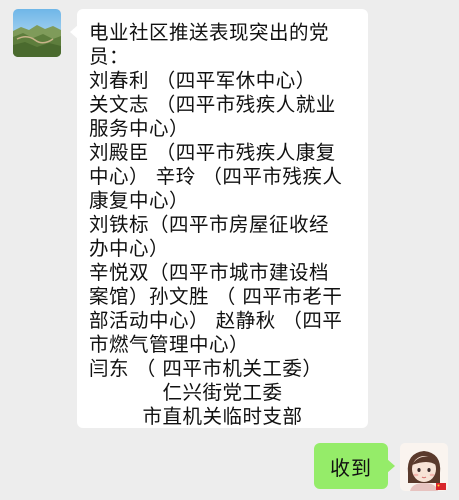 The image size is (459, 500). I want to click on message-line-12: 案馆）孙文胜 （ 四平市老干, so click(216, 296).